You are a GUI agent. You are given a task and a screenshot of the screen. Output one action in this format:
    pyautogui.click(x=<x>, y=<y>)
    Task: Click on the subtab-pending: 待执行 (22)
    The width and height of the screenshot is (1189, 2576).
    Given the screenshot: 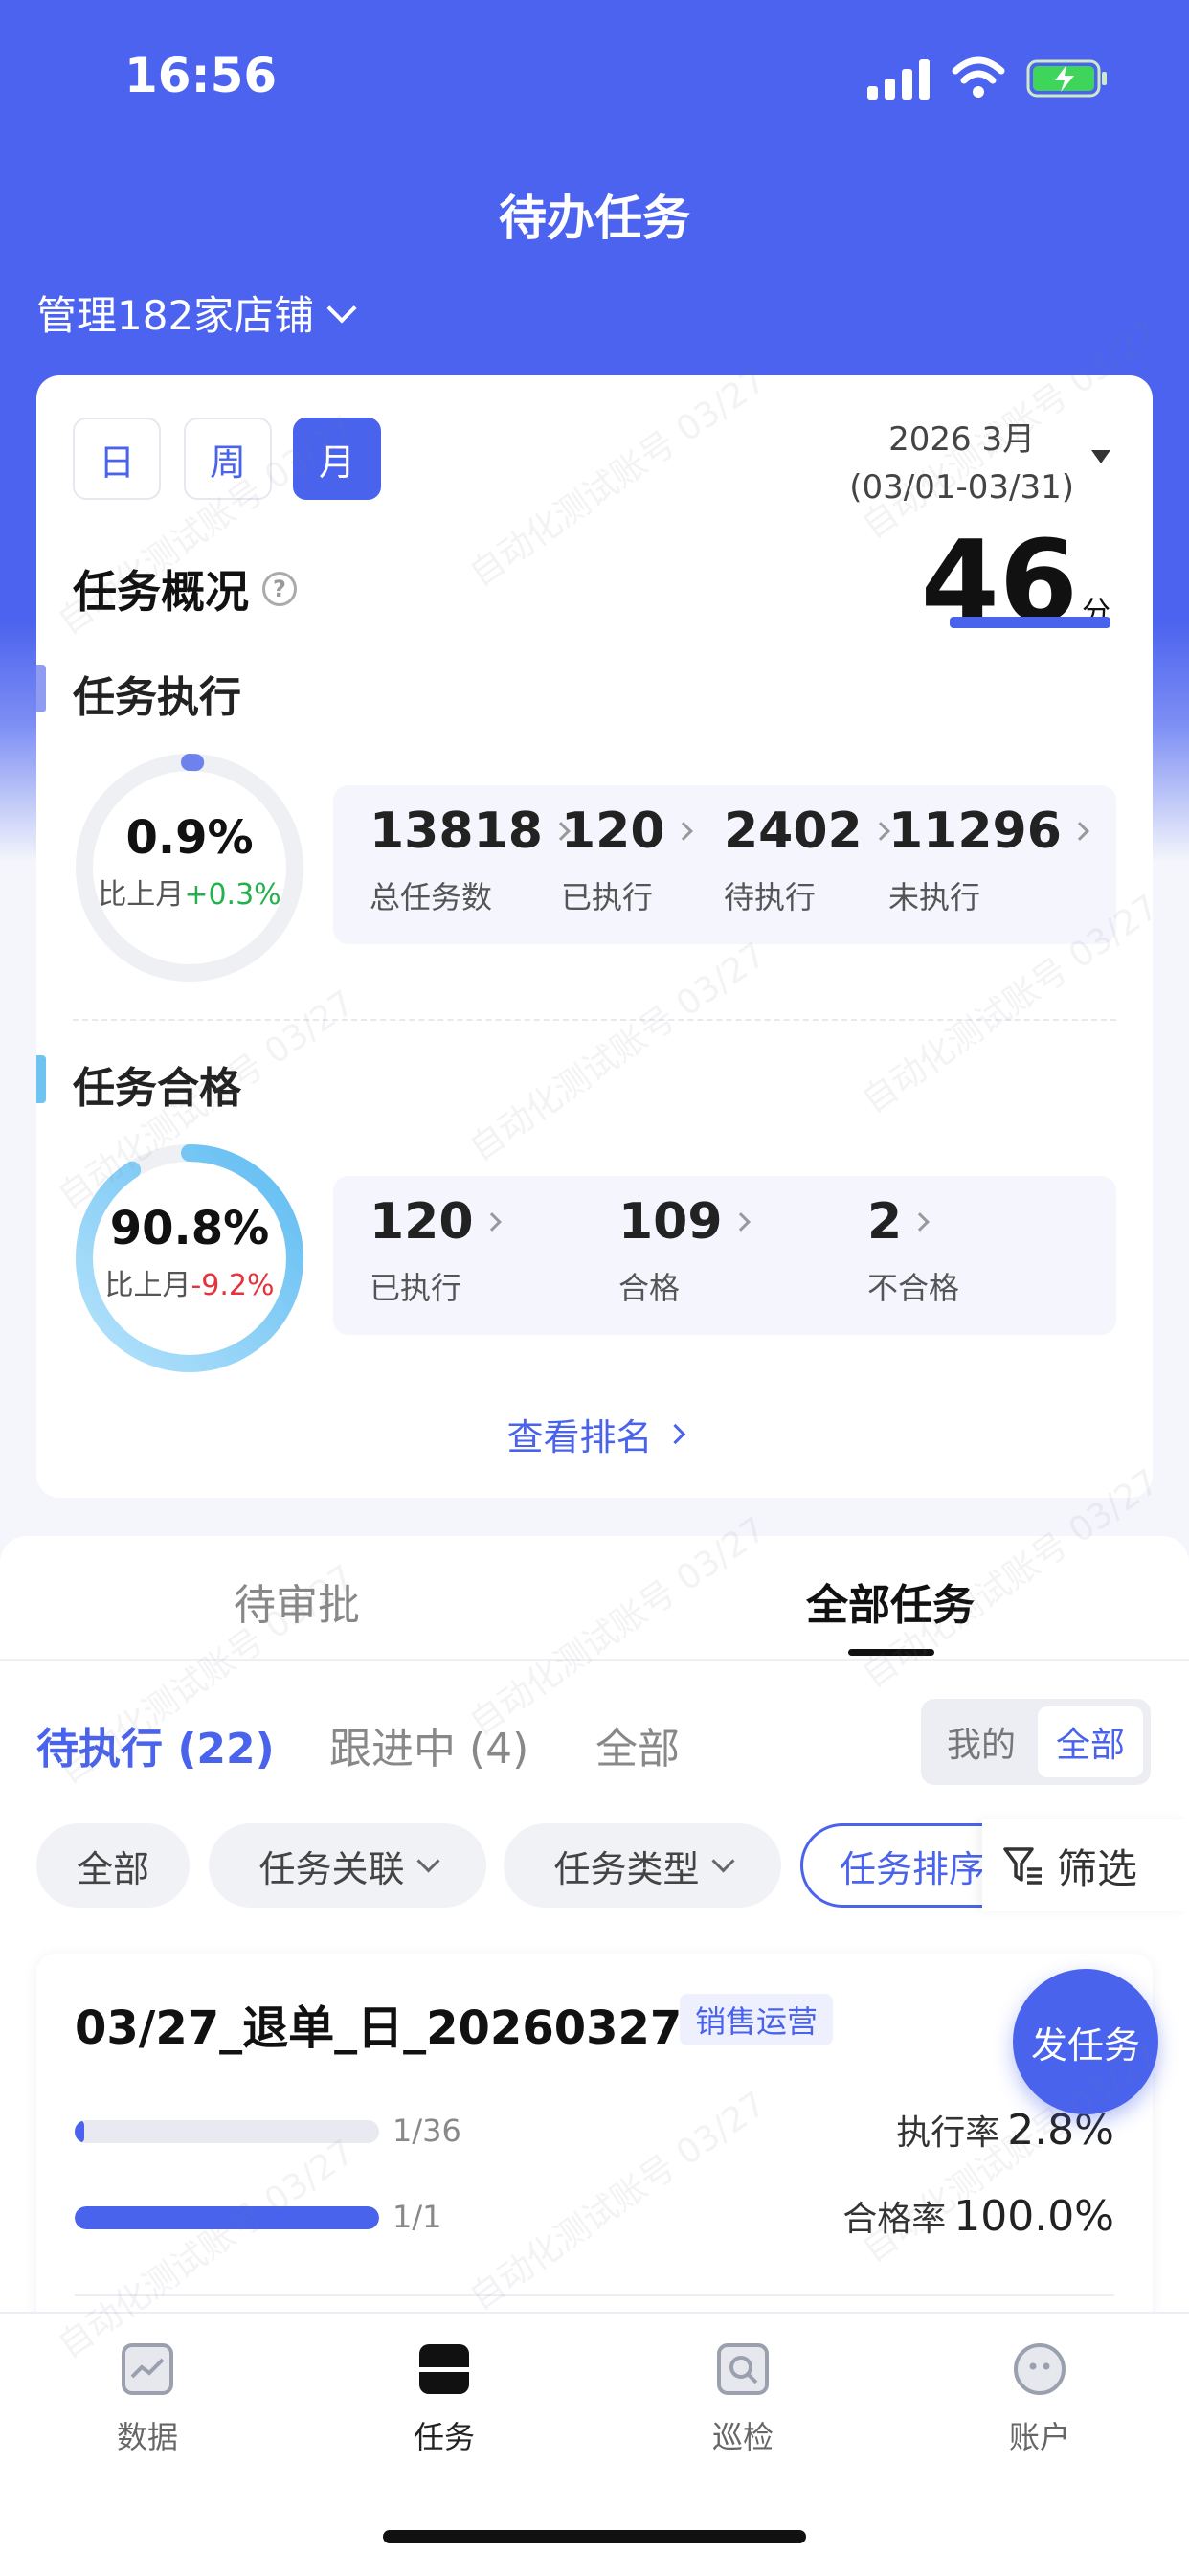 What is the action you would take?
    pyautogui.click(x=155, y=1744)
    